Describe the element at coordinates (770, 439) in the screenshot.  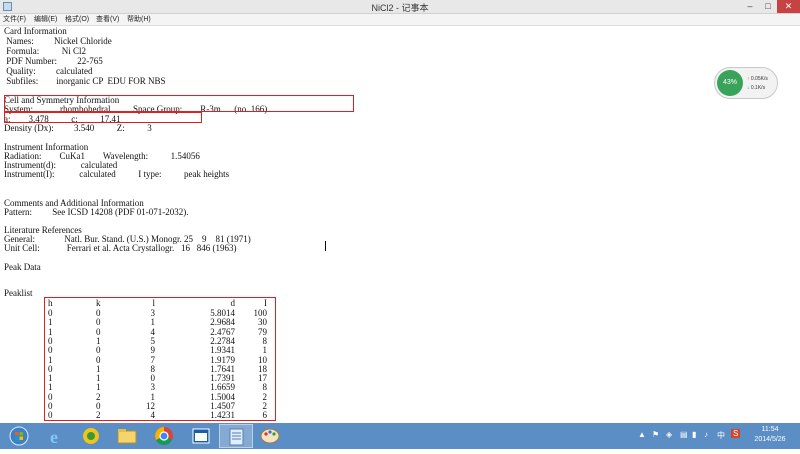
I see `clock-date: 2014/5/26` at that location.